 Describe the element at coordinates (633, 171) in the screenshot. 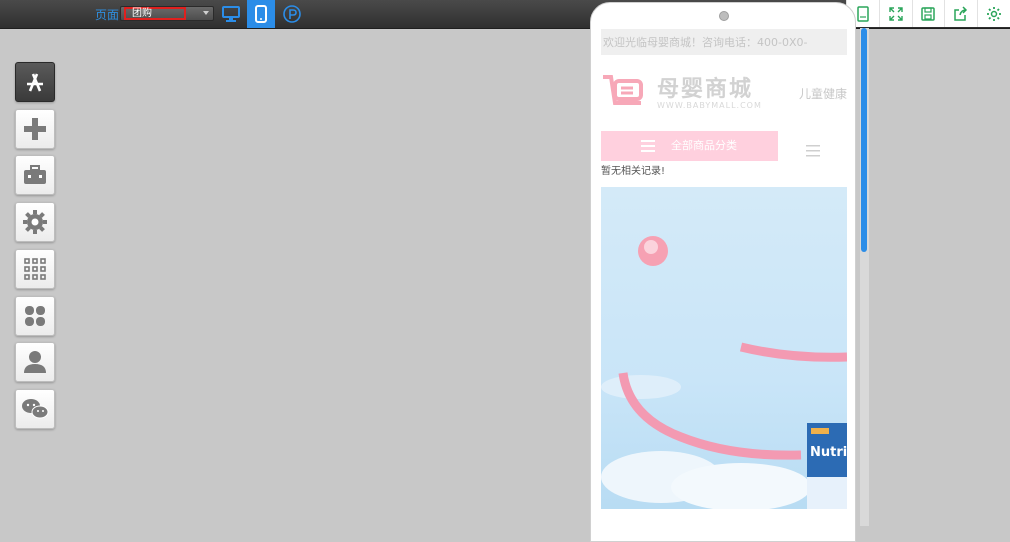

I see `empty-record-text: 暂无相关记录!` at that location.